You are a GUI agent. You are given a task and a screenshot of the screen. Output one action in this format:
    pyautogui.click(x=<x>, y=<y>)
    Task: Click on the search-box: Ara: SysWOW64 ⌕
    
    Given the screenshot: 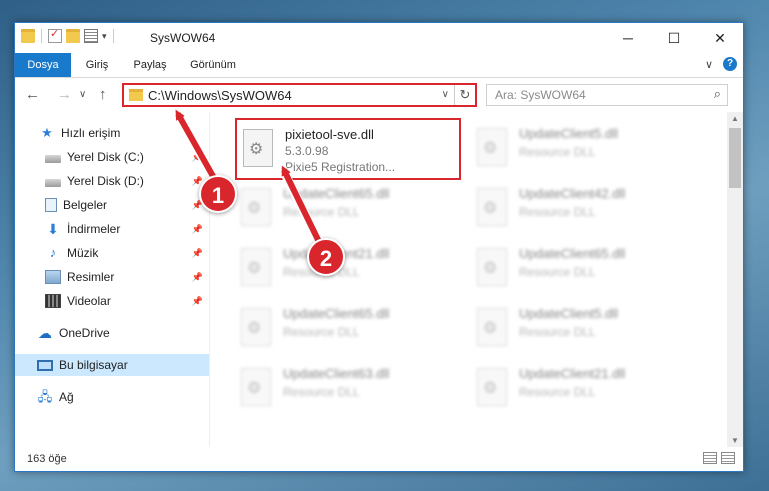 What is the action you would take?
    pyautogui.click(x=607, y=95)
    